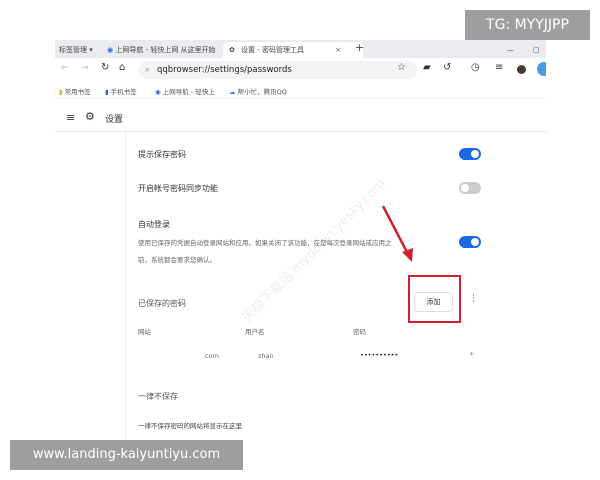 The width and height of the screenshot is (600, 480). What do you see at coordinates (541, 69) in the screenshot?
I see `account-icon` at bounding box center [541, 69].